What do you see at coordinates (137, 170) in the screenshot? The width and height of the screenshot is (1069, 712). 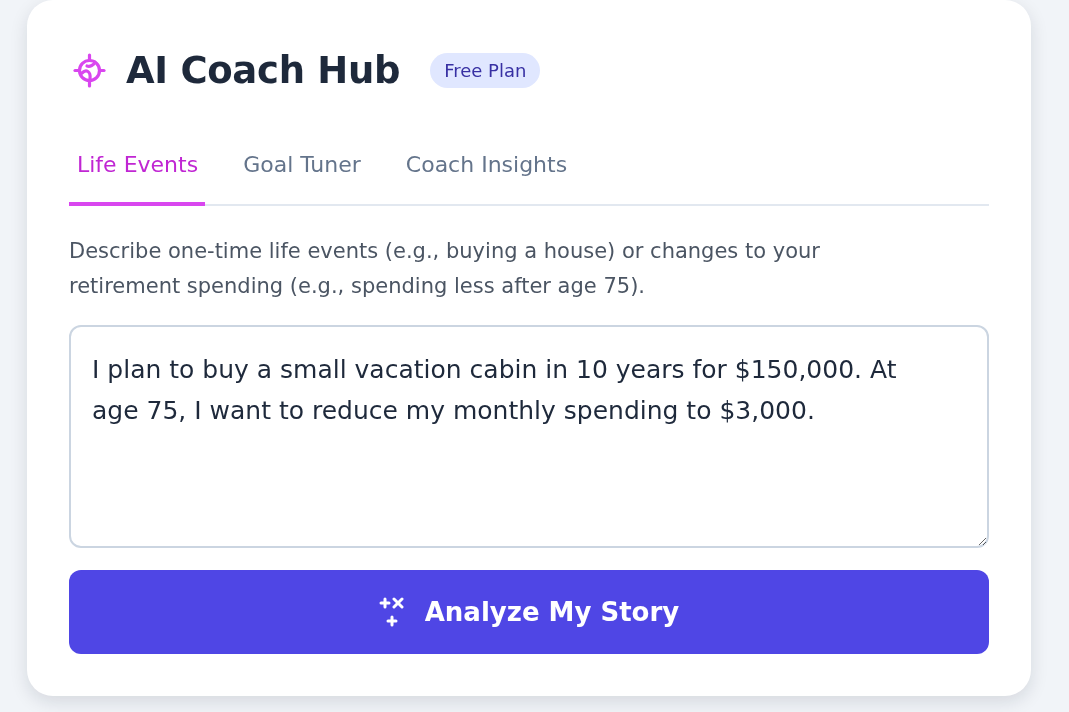 I see `tab: Life Events` at bounding box center [137, 170].